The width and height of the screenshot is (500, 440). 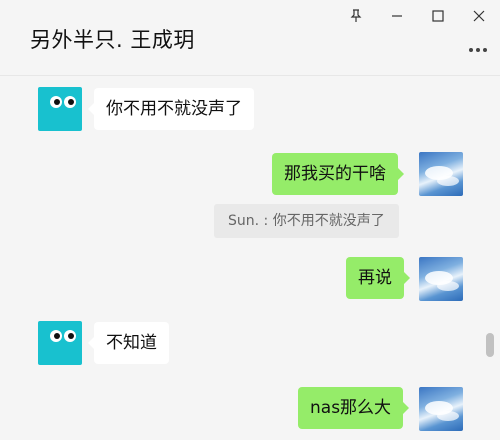 I want to click on quoted-message: Sun. : 你不用不就没声了, so click(x=306, y=221).